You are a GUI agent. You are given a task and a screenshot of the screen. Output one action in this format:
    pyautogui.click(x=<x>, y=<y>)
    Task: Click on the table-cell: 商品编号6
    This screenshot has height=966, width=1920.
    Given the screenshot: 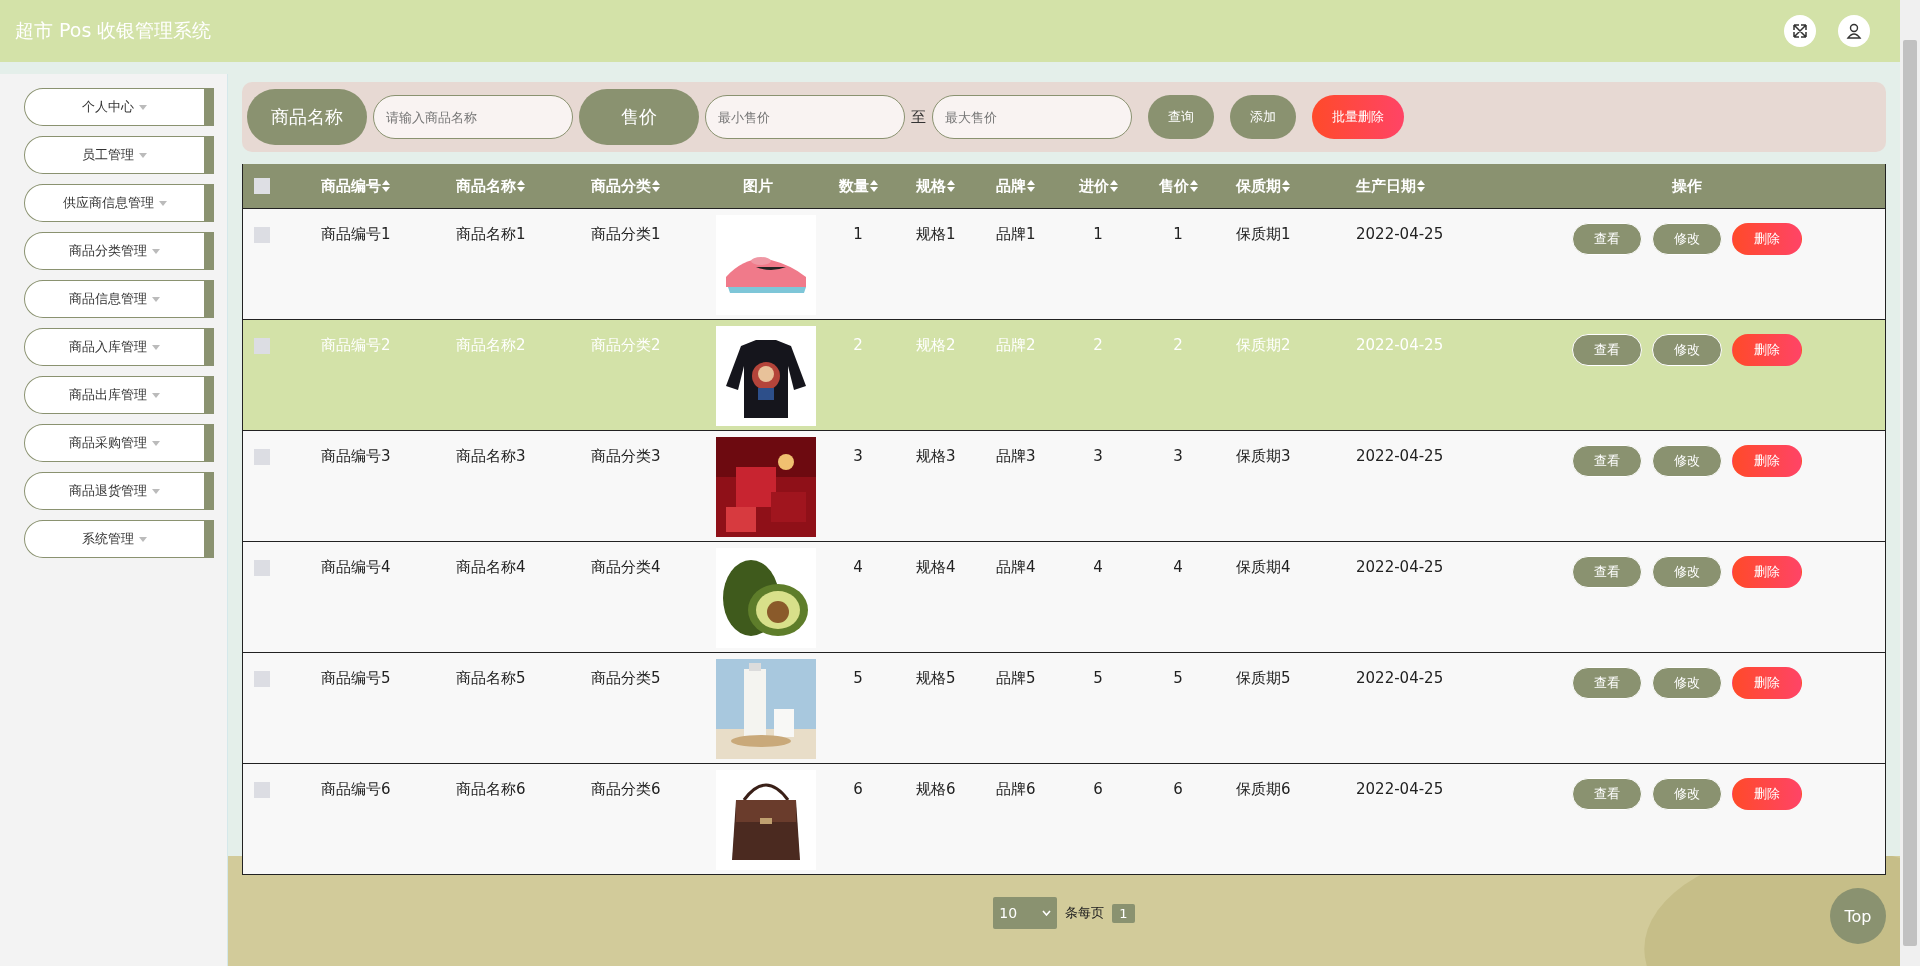 What is the action you would take?
    pyautogui.click(x=356, y=789)
    